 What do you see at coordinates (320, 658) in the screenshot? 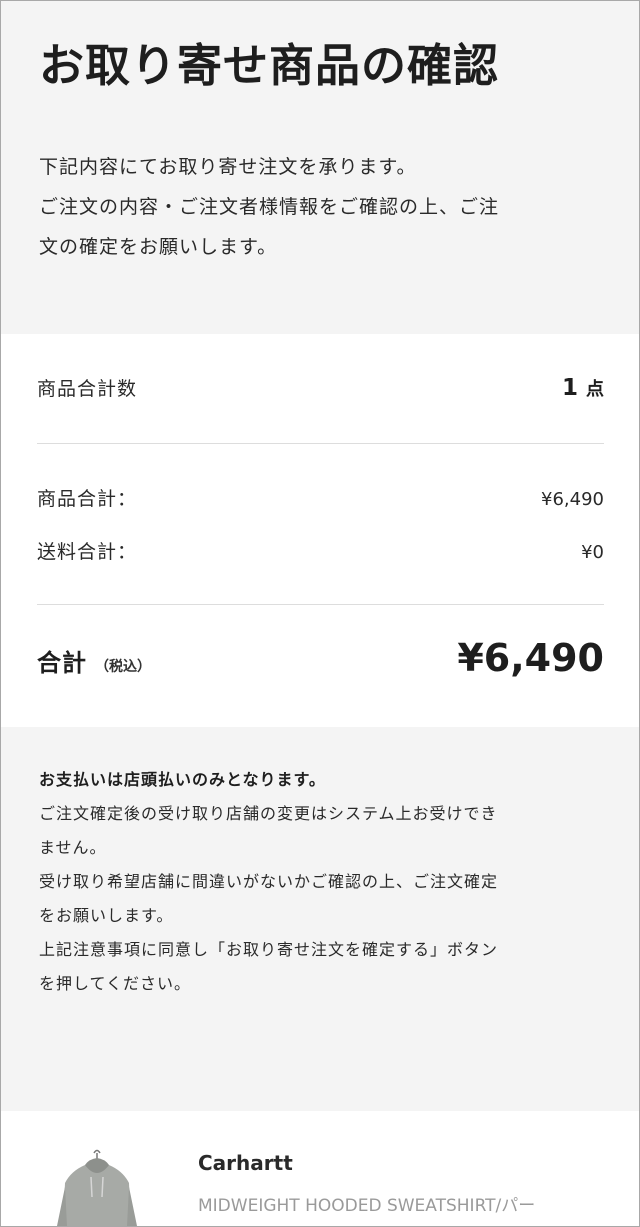
I see `total-row: 合計 （税込） ¥6,490` at bounding box center [320, 658].